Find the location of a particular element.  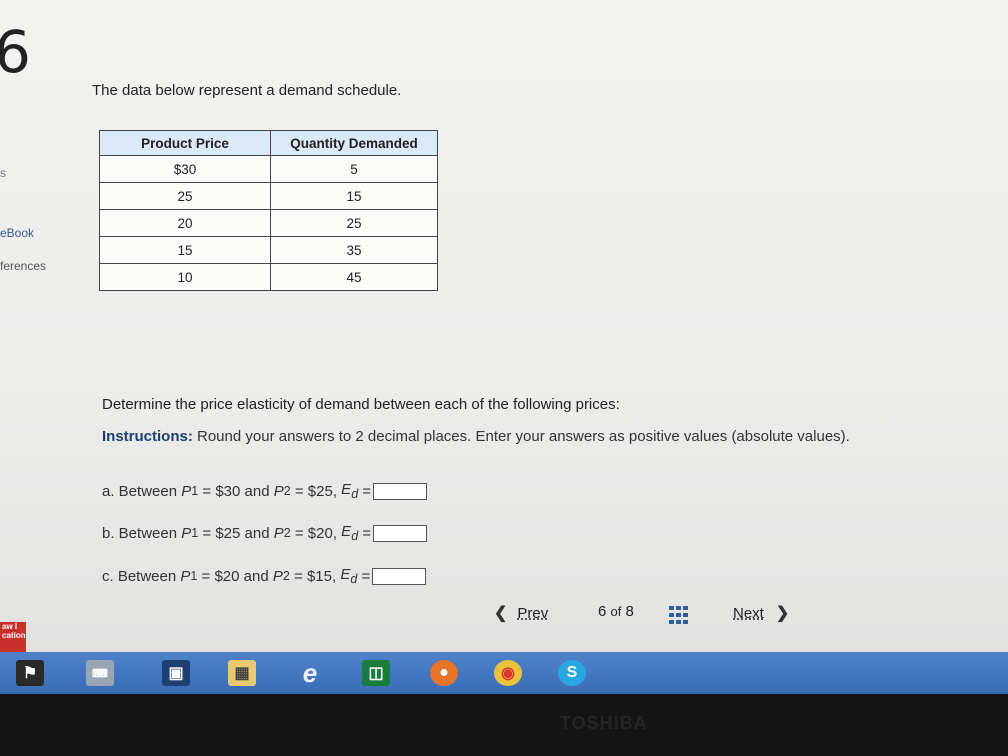

keyboard-icon: ⌨ is located at coordinates (100, 673).